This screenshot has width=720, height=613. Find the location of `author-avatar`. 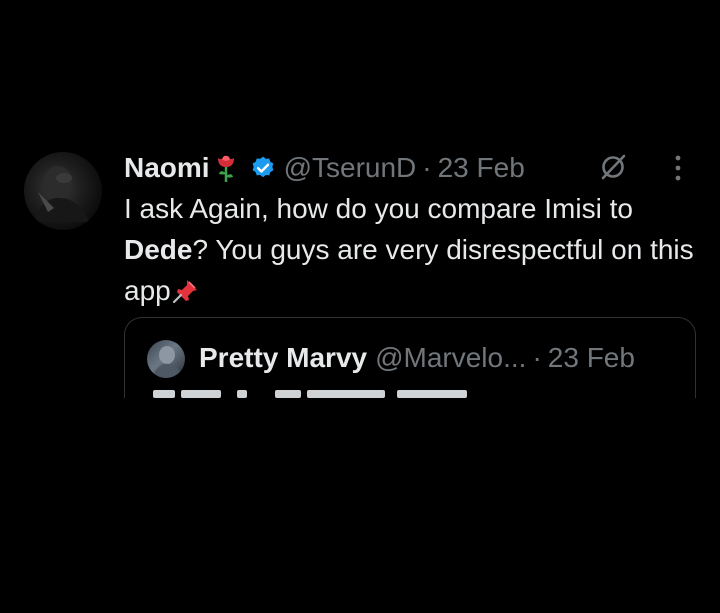

author-avatar is located at coordinates (63, 191).